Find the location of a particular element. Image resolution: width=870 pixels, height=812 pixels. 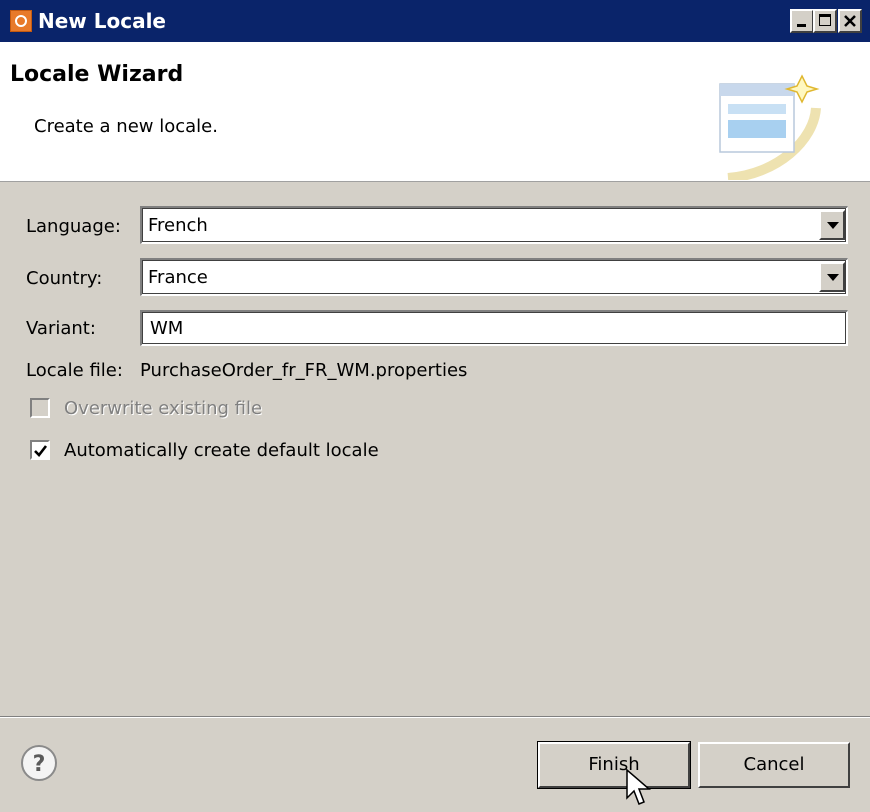

auto-default-label: Automatically create default locale is located at coordinates (221, 450).